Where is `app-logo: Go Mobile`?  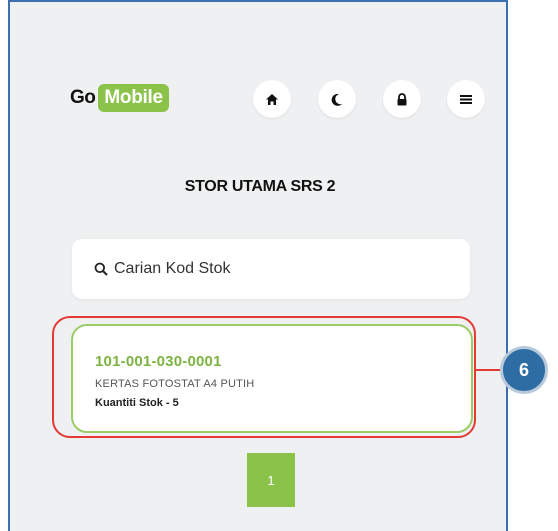 app-logo: Go Mobile is located at coordinates (119, 98).